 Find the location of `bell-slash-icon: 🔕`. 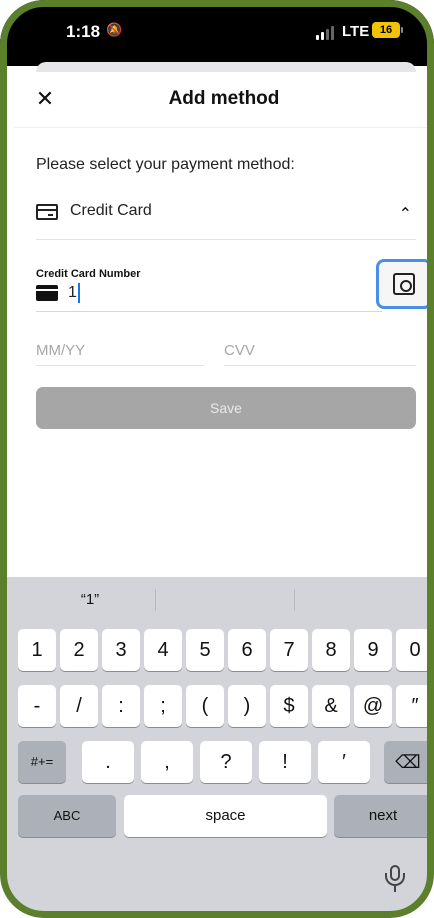

bell-slash-icon: 🔕 is located at coordinates (114, 29).